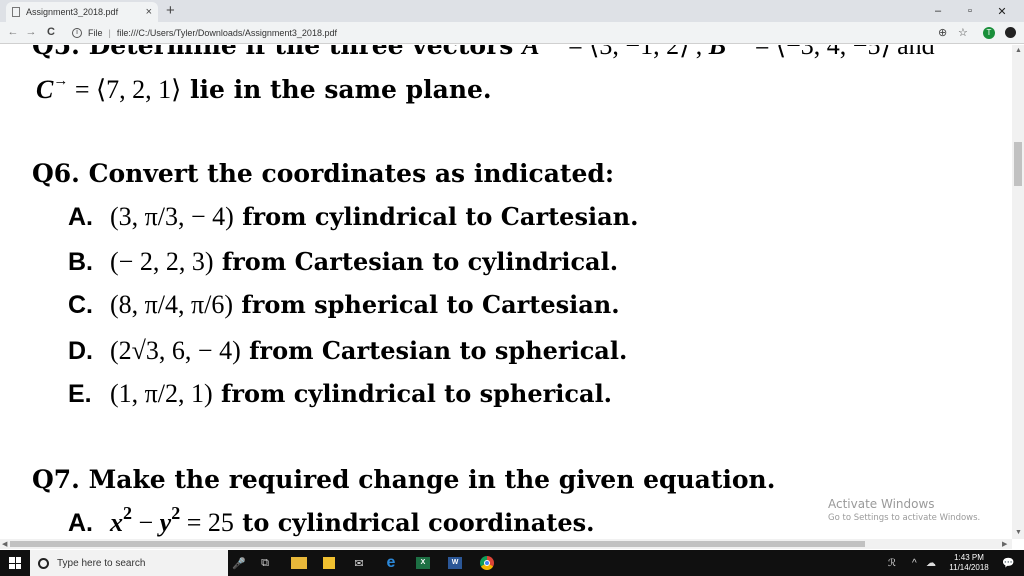  What do you see at coordinates (359, 563) in the screenshot?
I see `mail-icon: ✉` at bounding box center [359, 563].